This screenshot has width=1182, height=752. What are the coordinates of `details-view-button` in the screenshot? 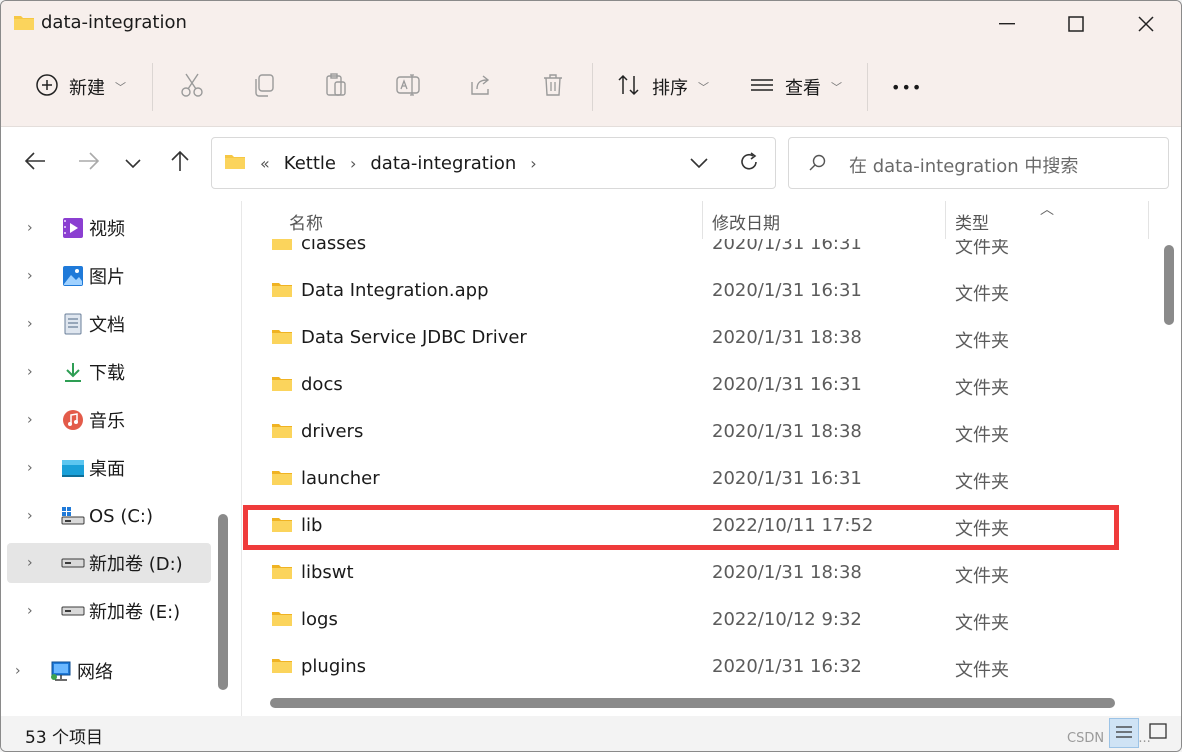 It's located at (1124, 733).